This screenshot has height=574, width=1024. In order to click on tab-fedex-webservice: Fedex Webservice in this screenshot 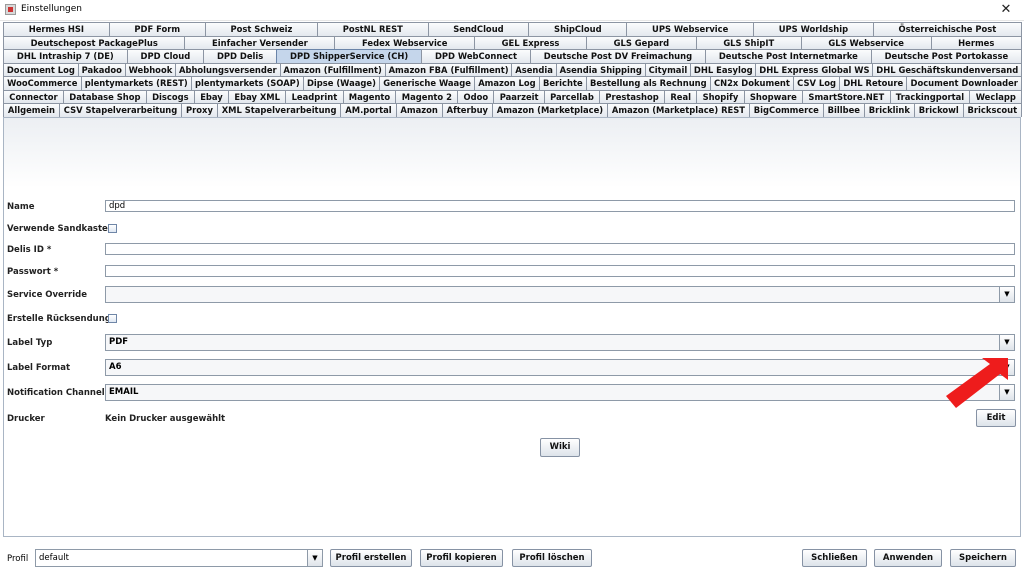, I will do `click(405, 42)`.